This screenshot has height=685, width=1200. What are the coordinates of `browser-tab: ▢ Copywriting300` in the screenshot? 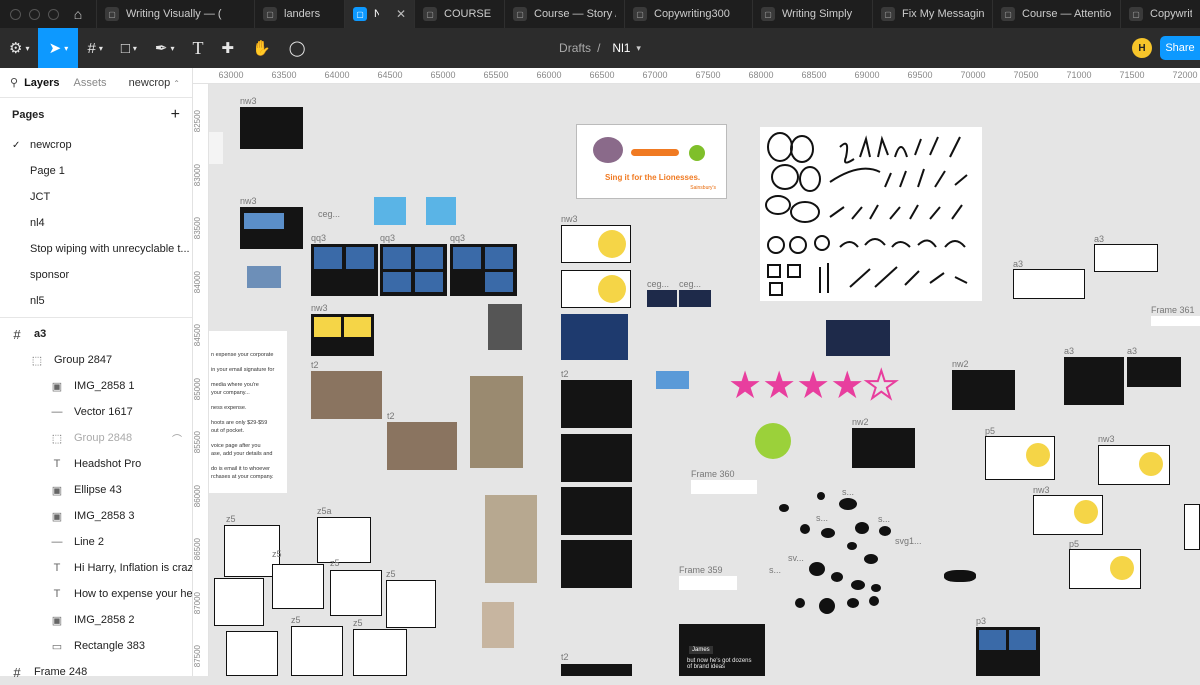 It's located at (688, 14).